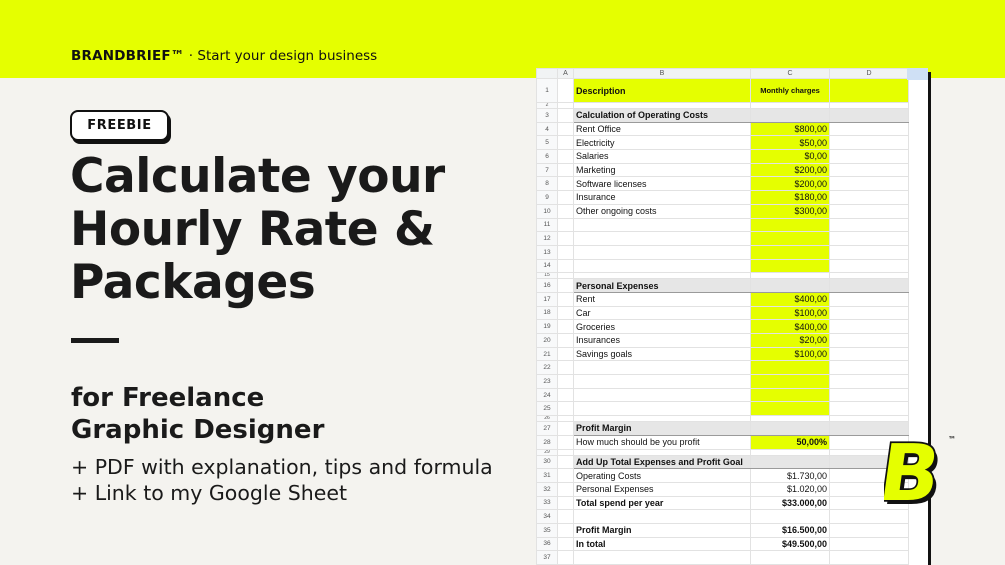  What do you see at coordinates (662, 211) in the screenshot?
I see `cell-label: Other ongoing costs` at bounding box center [662, 211].